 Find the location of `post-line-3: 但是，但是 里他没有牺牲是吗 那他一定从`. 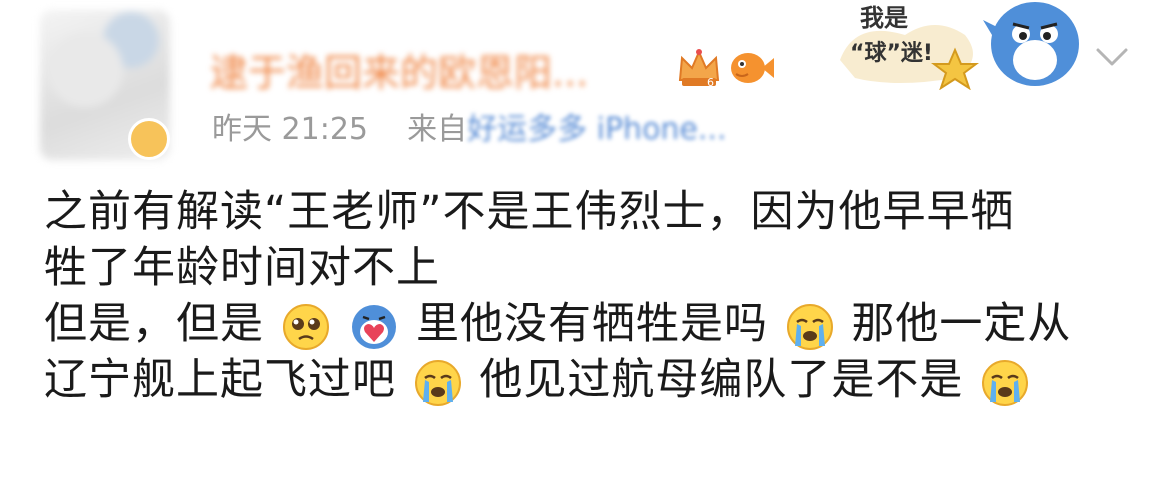

post-line-3: 但是，但是 里他没有牺牲是吗 那他一定从 is located at coordinates (594, 324).